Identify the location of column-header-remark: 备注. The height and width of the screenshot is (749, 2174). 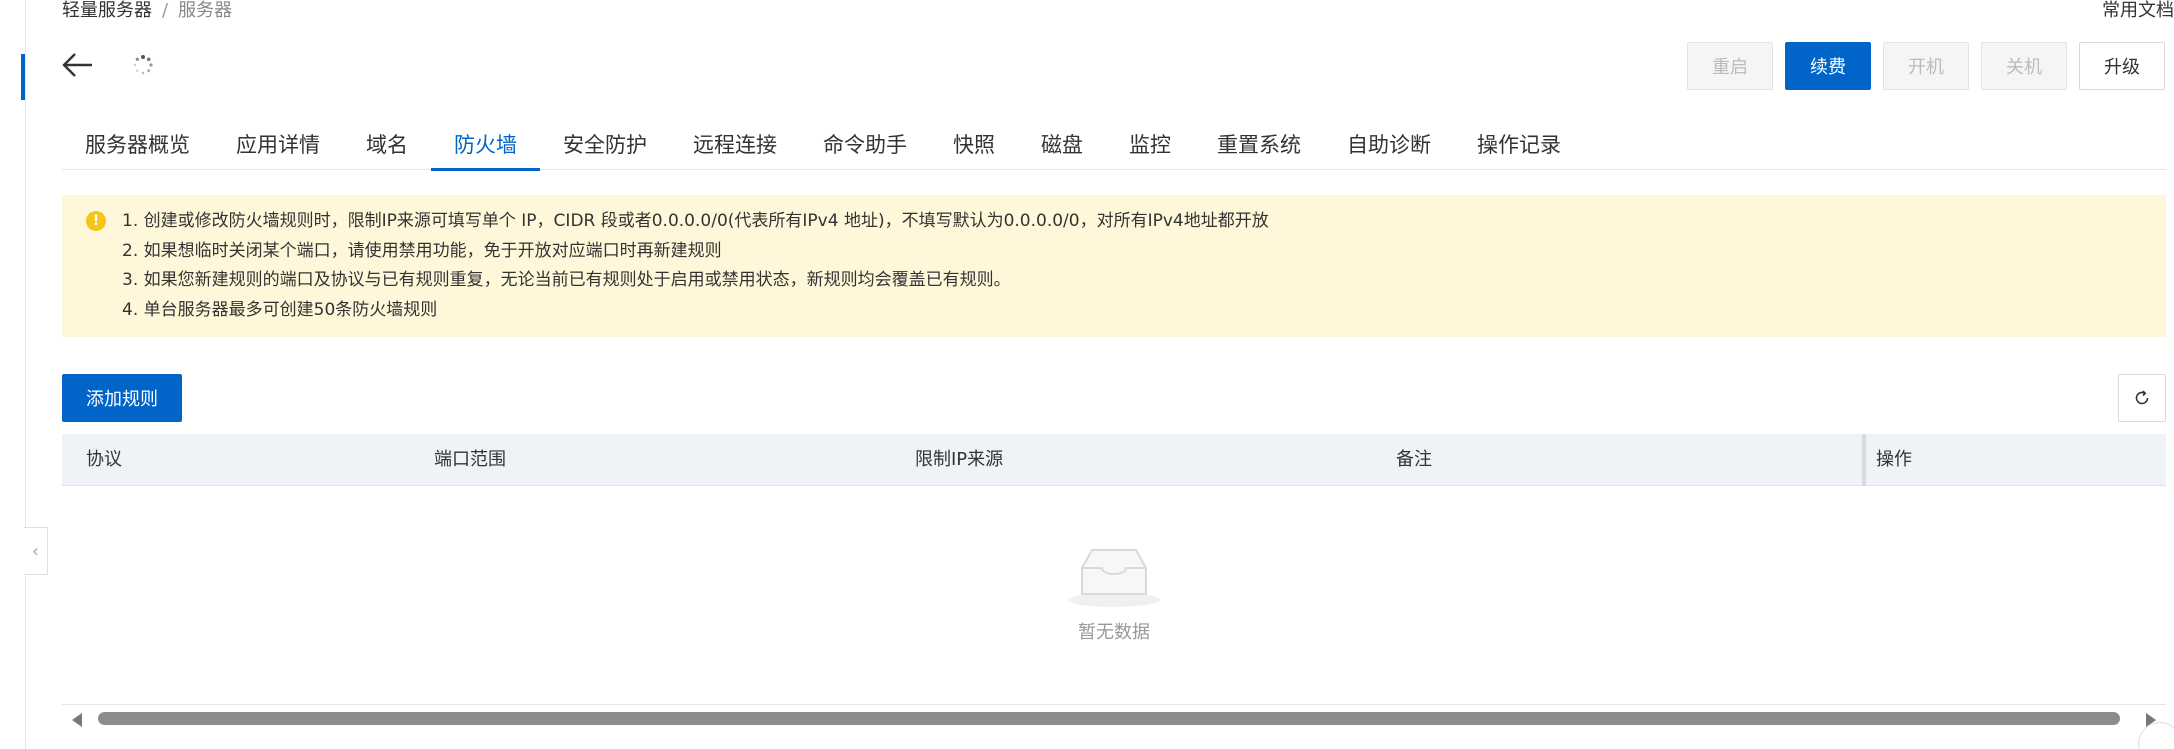
(1414, 459).